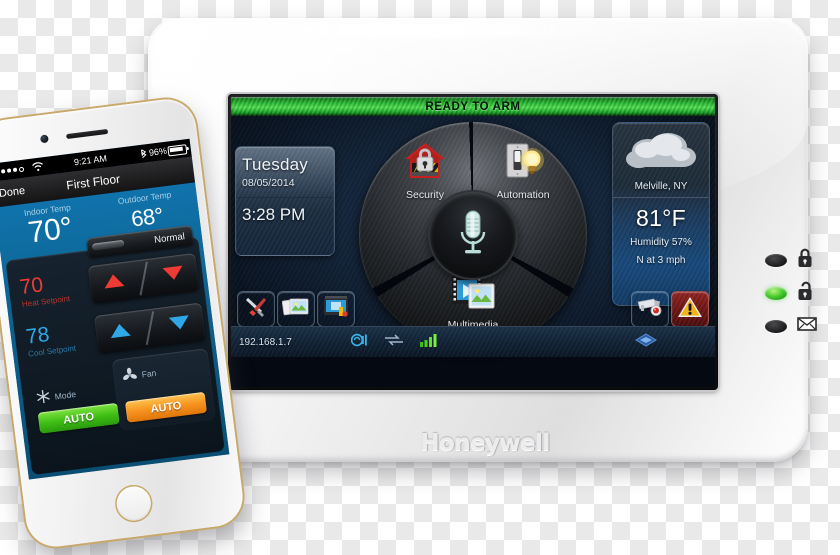 The image size is (840, 555). What do you see at coordinates (163, 390) in the screenshot?
I see `fan-control: Fan AUTO` at bounding box center [163, 390].